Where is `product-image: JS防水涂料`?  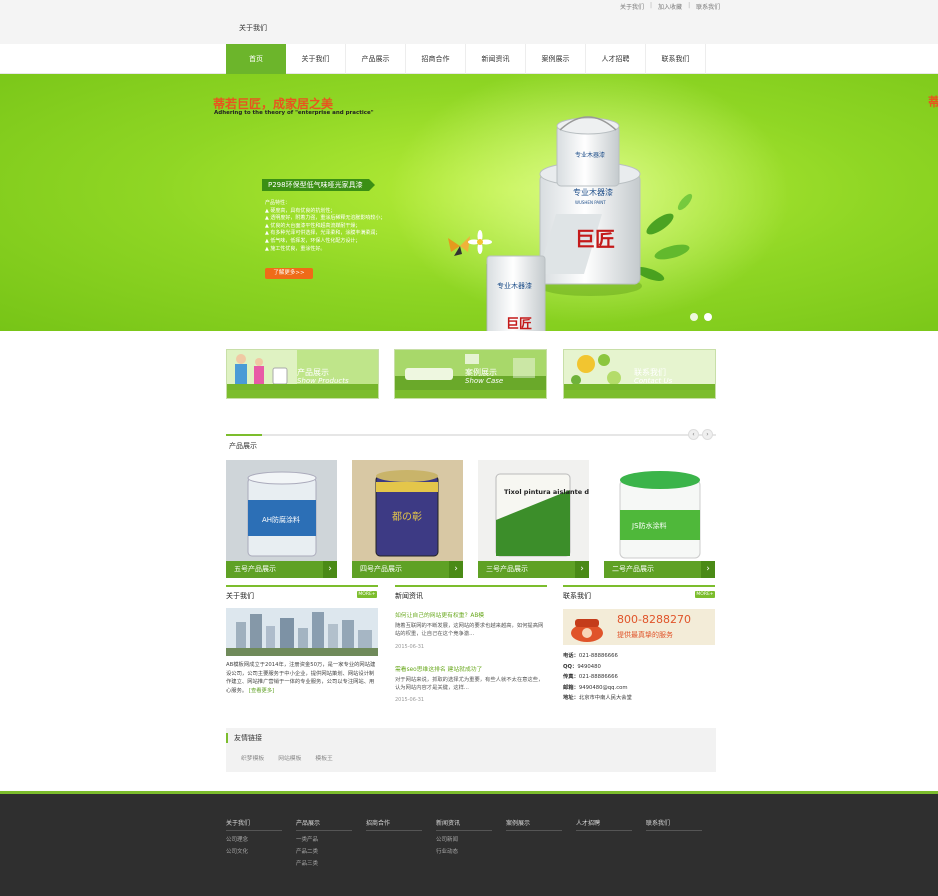 product-image: JS防水涂料 is located at coordinates (659, 510).